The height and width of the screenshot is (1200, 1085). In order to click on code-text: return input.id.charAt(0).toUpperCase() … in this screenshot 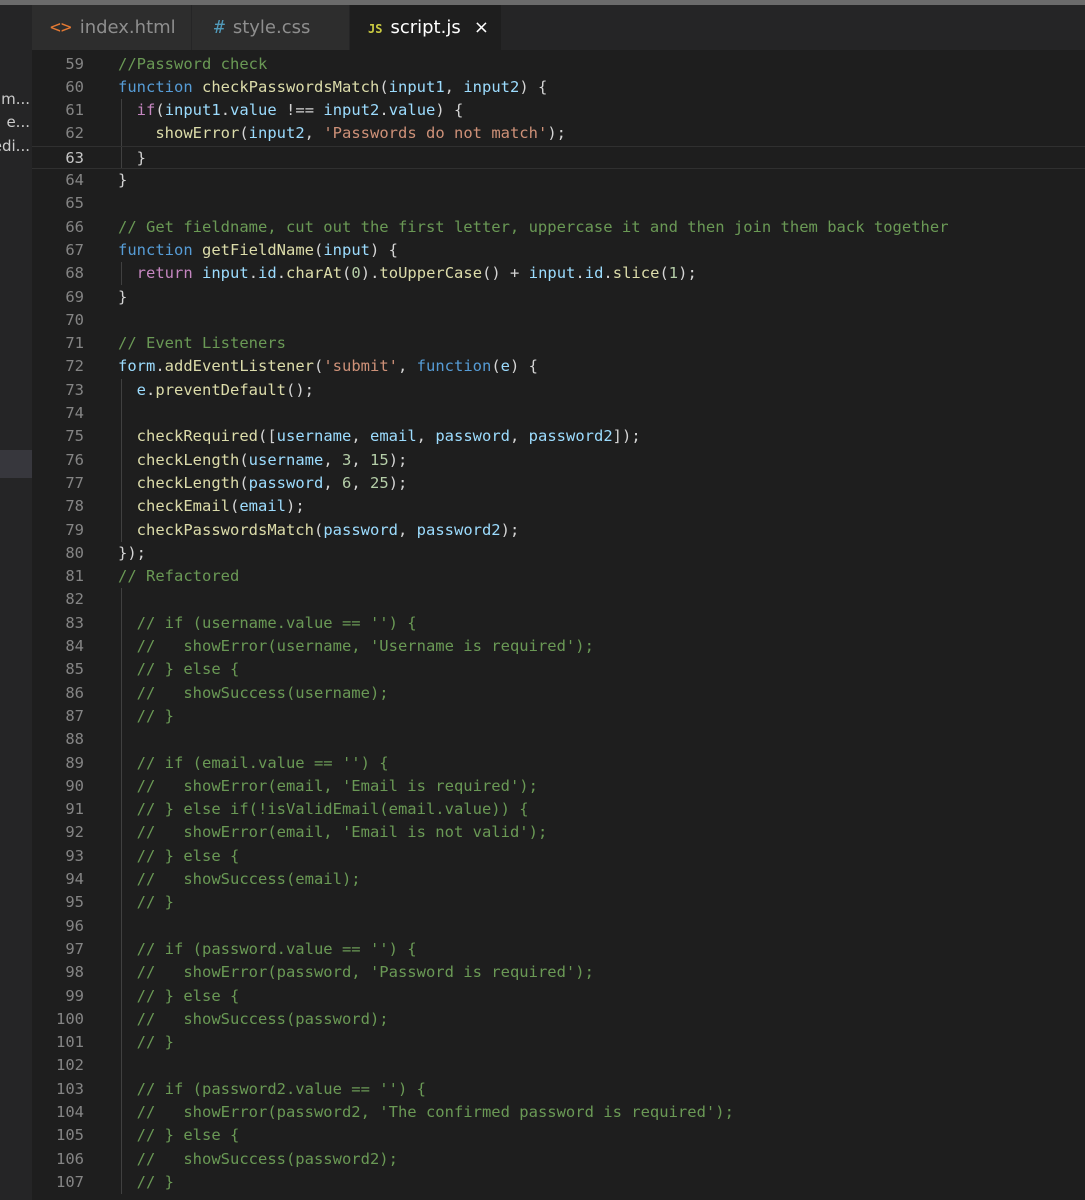, I will do `click(416, 273)`.